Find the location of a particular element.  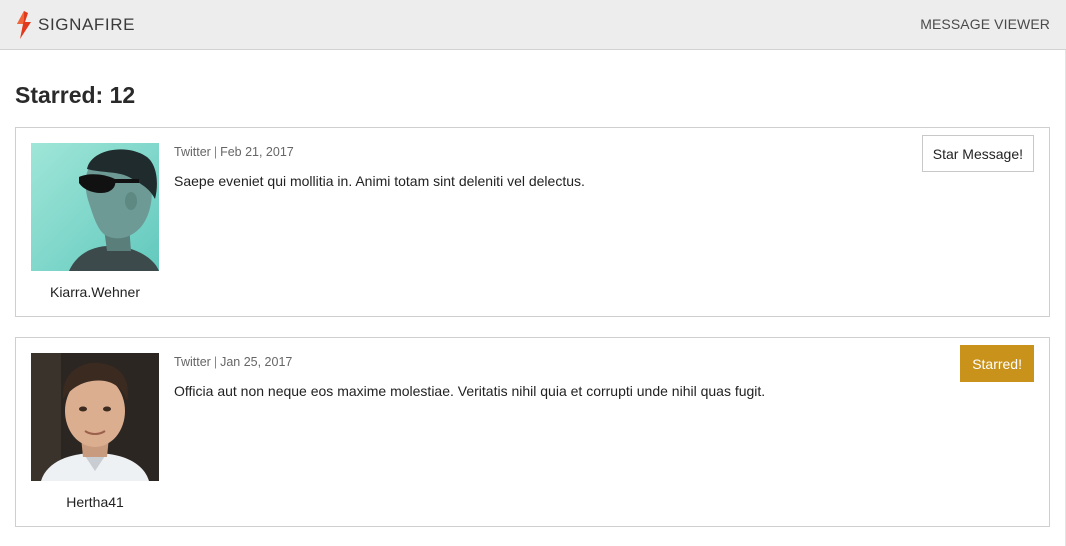

flame-logo-icon is located at coordinates (24, 25).